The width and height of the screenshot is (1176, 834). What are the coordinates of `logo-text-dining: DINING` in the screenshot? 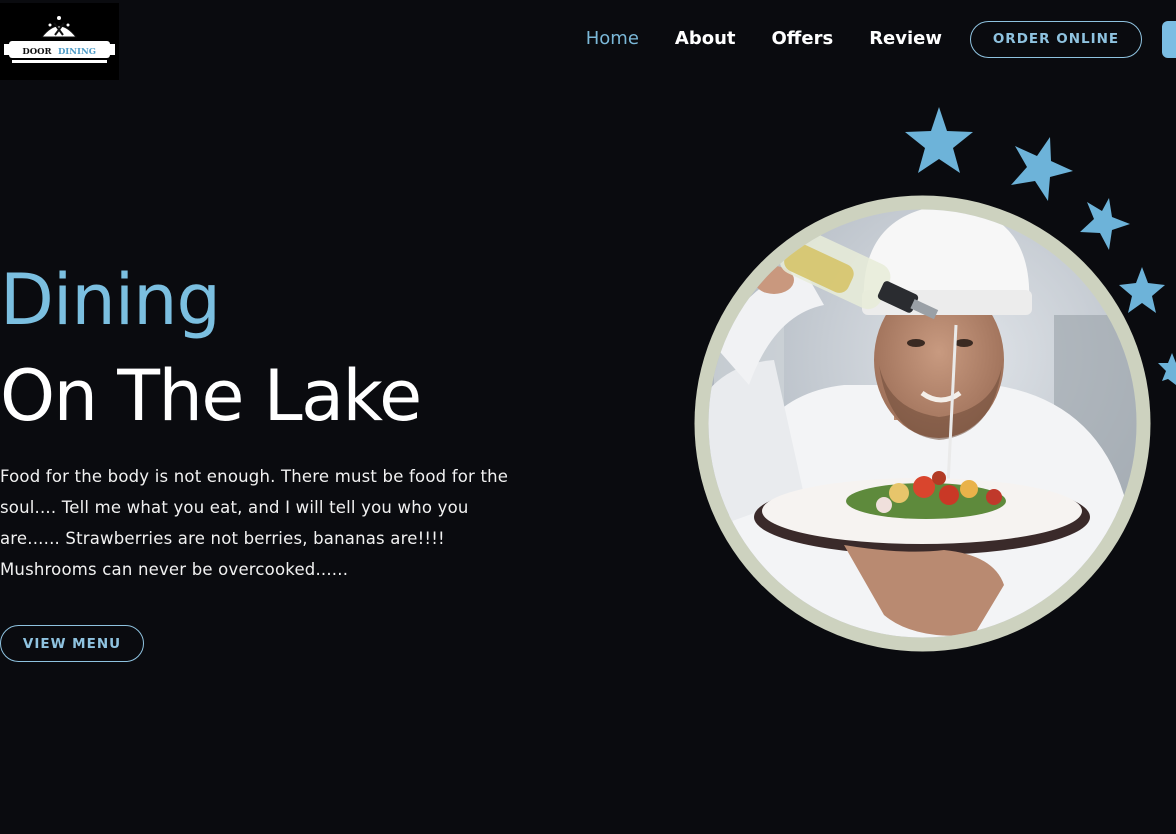 It's located at (77, 52).